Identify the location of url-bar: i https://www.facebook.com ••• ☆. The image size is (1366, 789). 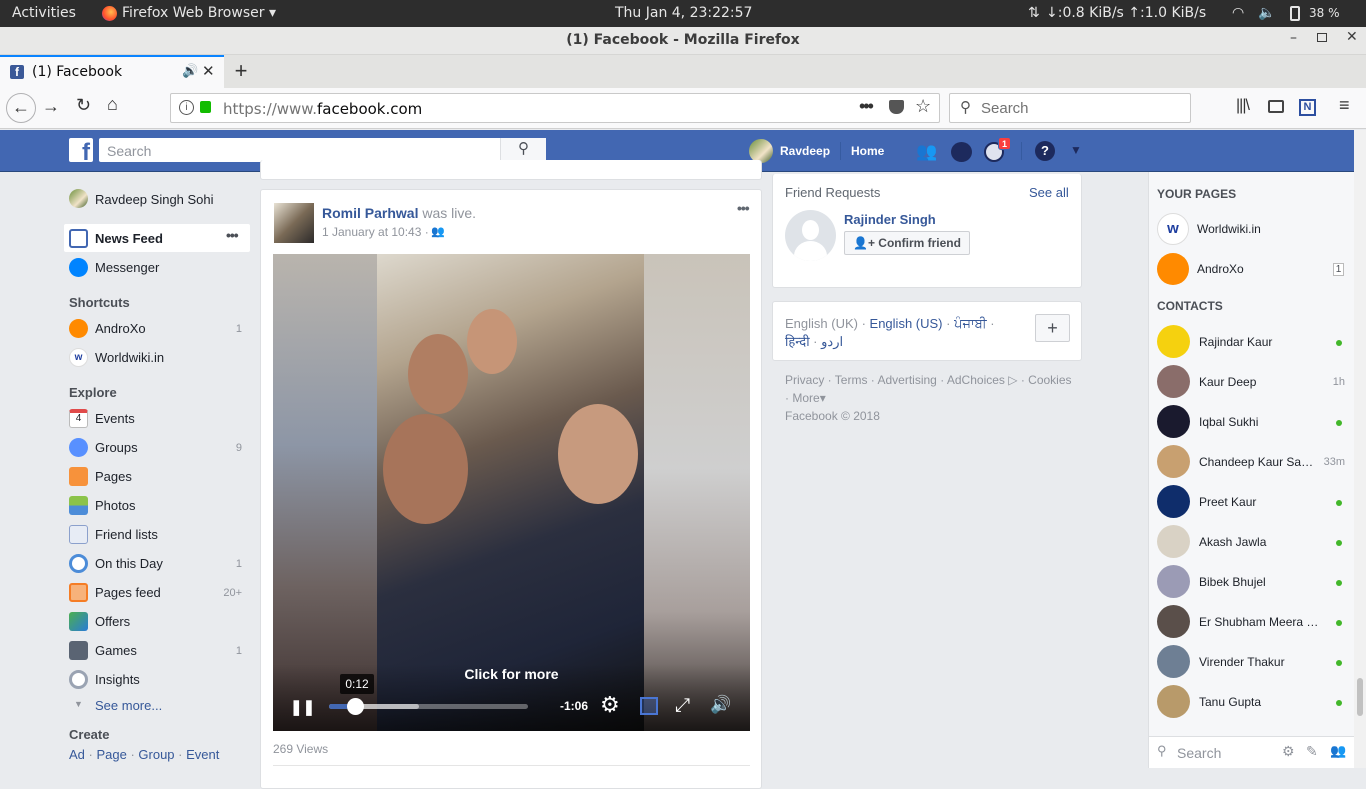
(555, 108).